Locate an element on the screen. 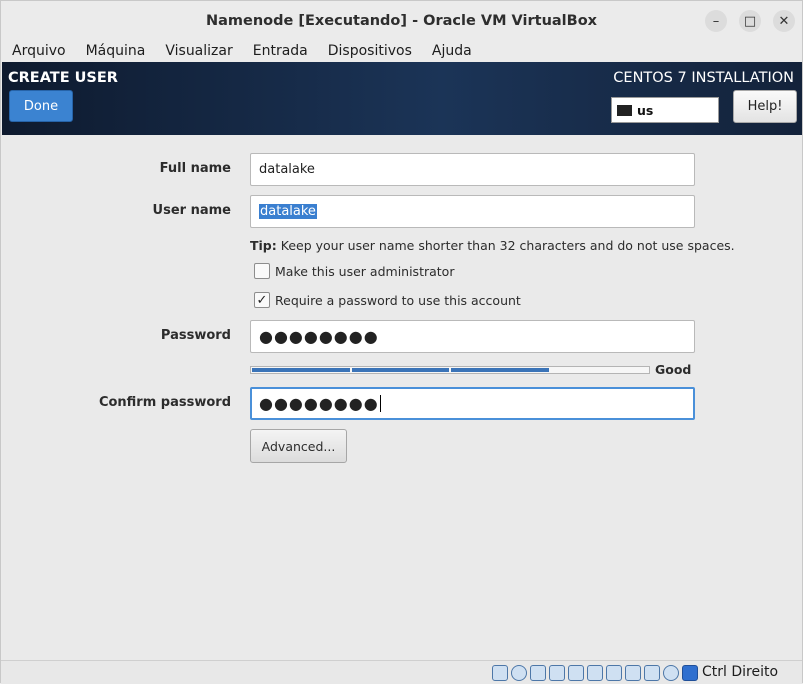 The image size is (803, 684). close-button: ✕ is located at coordinates (784, 21).